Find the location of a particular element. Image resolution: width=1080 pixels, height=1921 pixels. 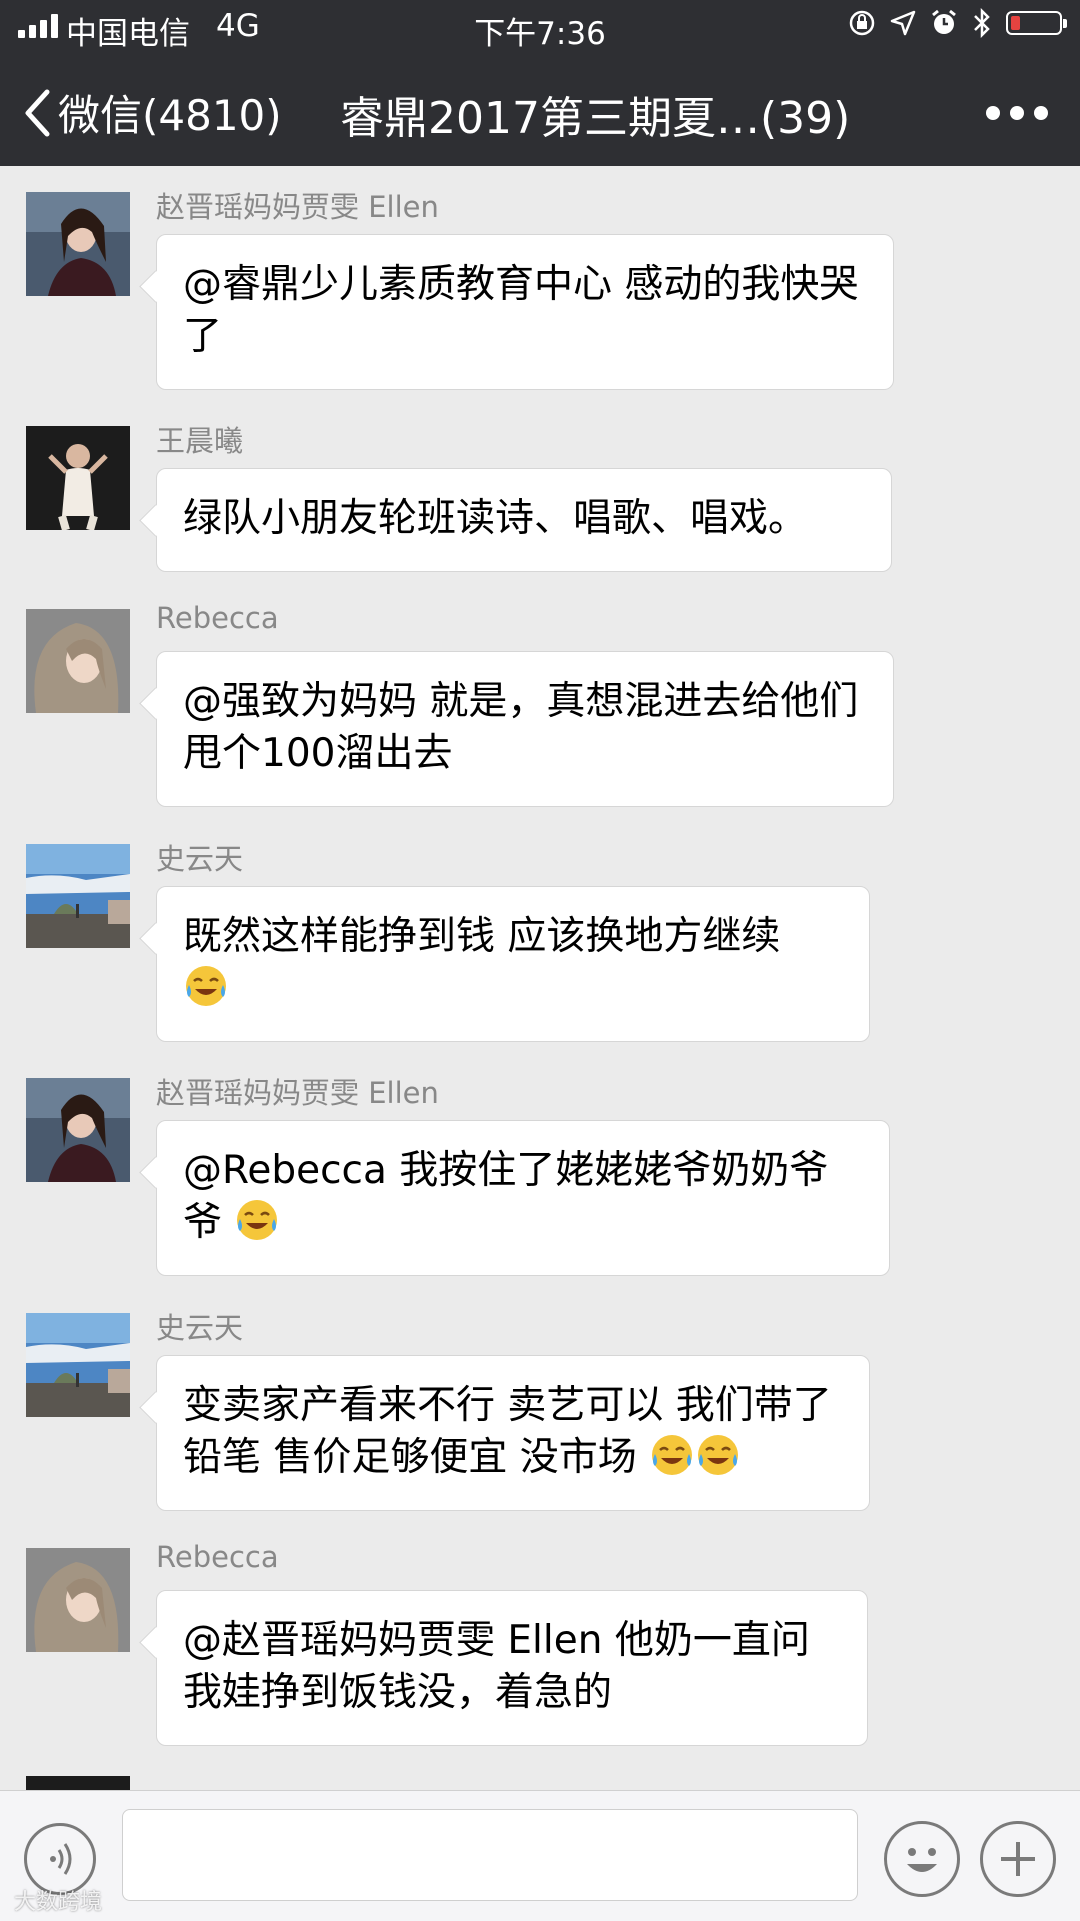

chevron-left-icon is located at coordinates (37, 112).